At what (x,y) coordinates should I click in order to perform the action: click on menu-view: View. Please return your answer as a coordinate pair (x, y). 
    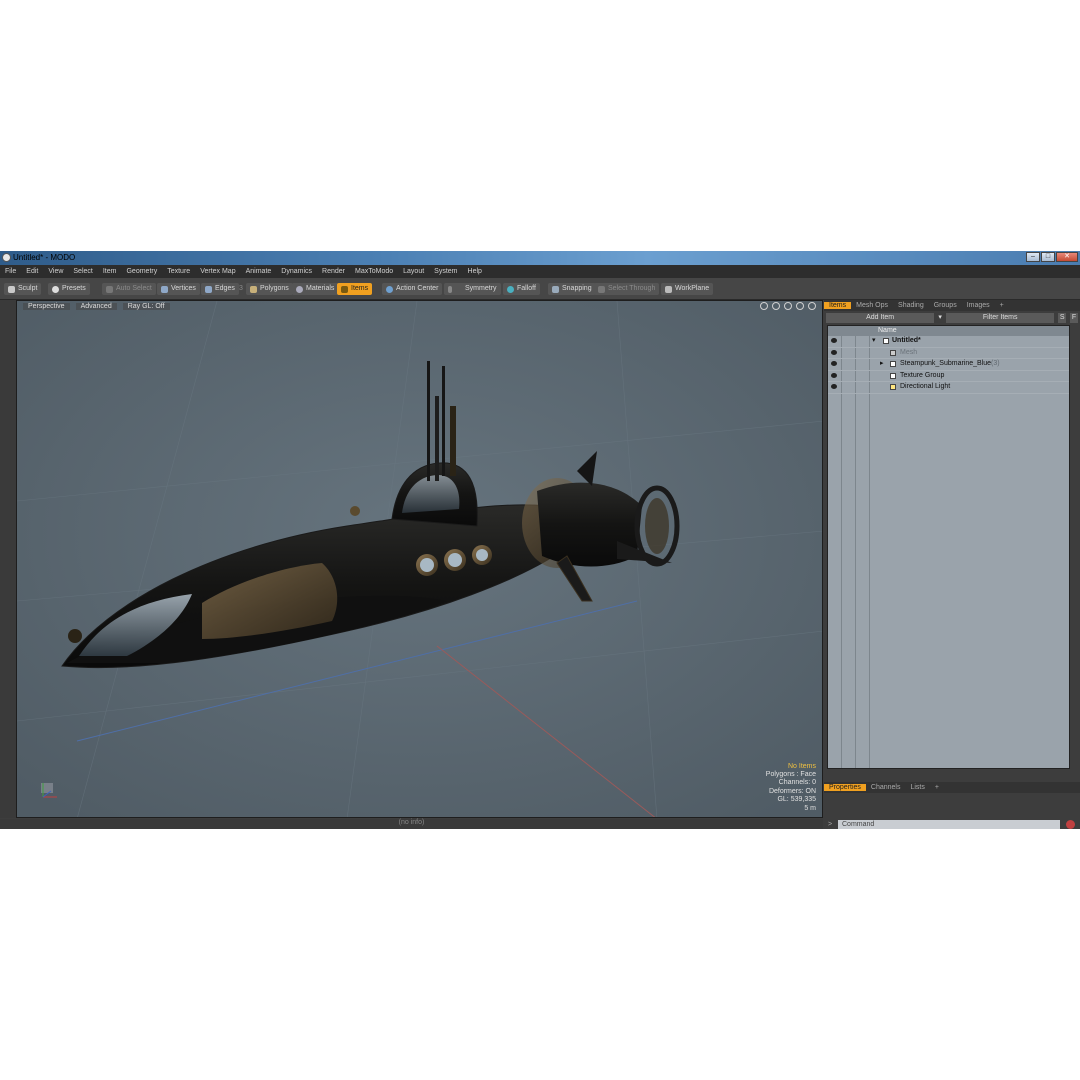
    Looking at the image, I should click on (55, 271).